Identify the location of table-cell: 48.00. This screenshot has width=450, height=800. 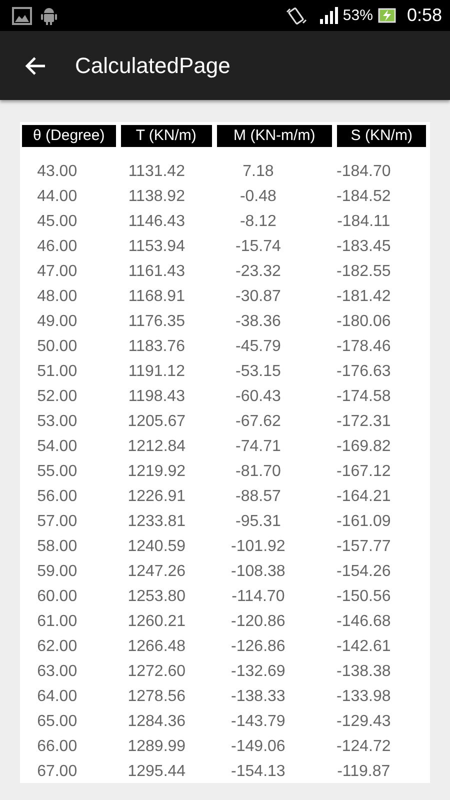
(57, 296).